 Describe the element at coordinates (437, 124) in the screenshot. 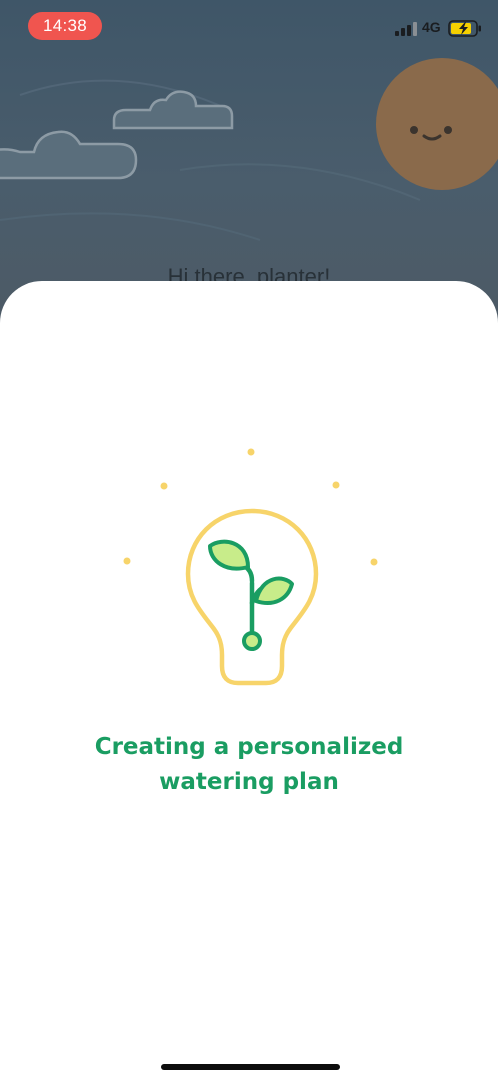

I see `sun-face-icon` at that location.